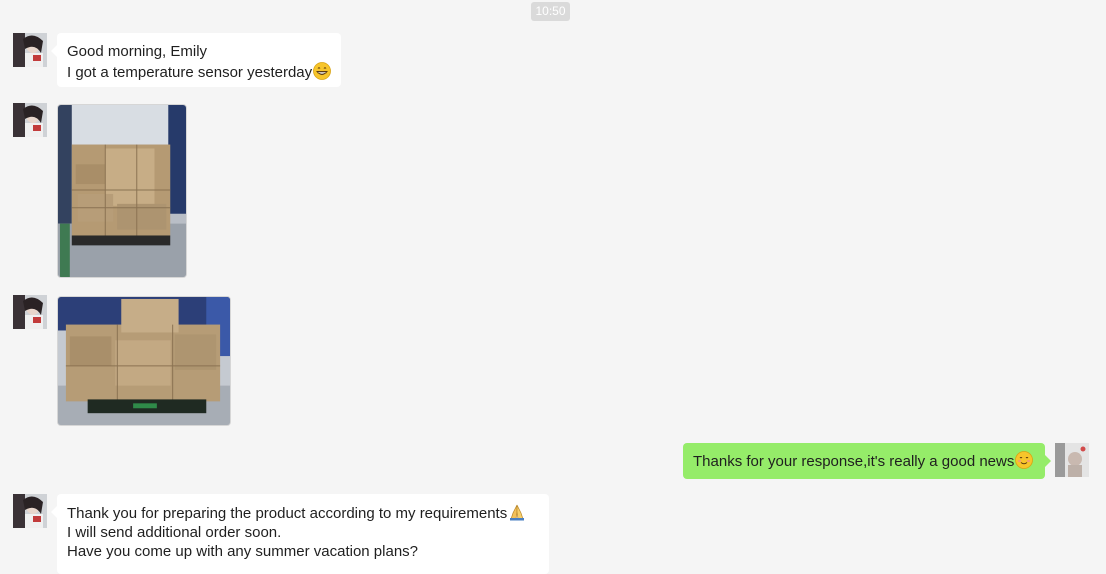  I want to click on message-text: I got a temperature sensor yesterday, so click(190, 72).